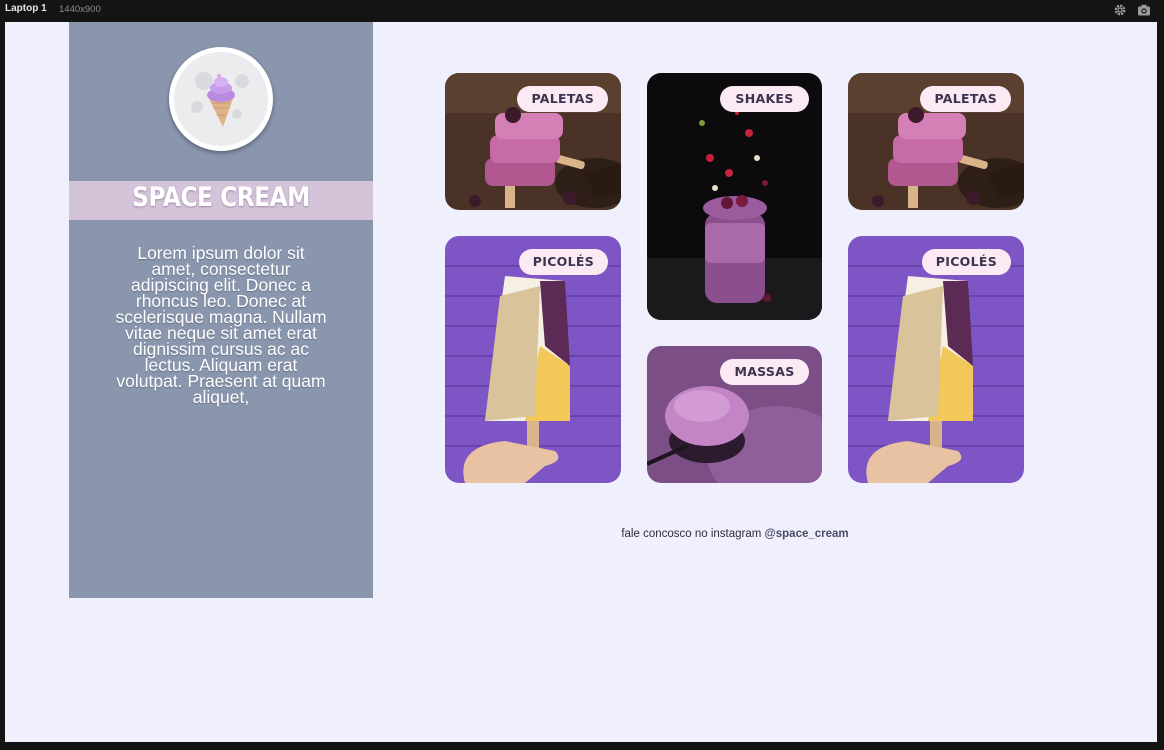 The image size is (1164, 750). Describe the element at coordinates (764, 372) in the screenshot. I see `card-label: MASSAS` at that location.